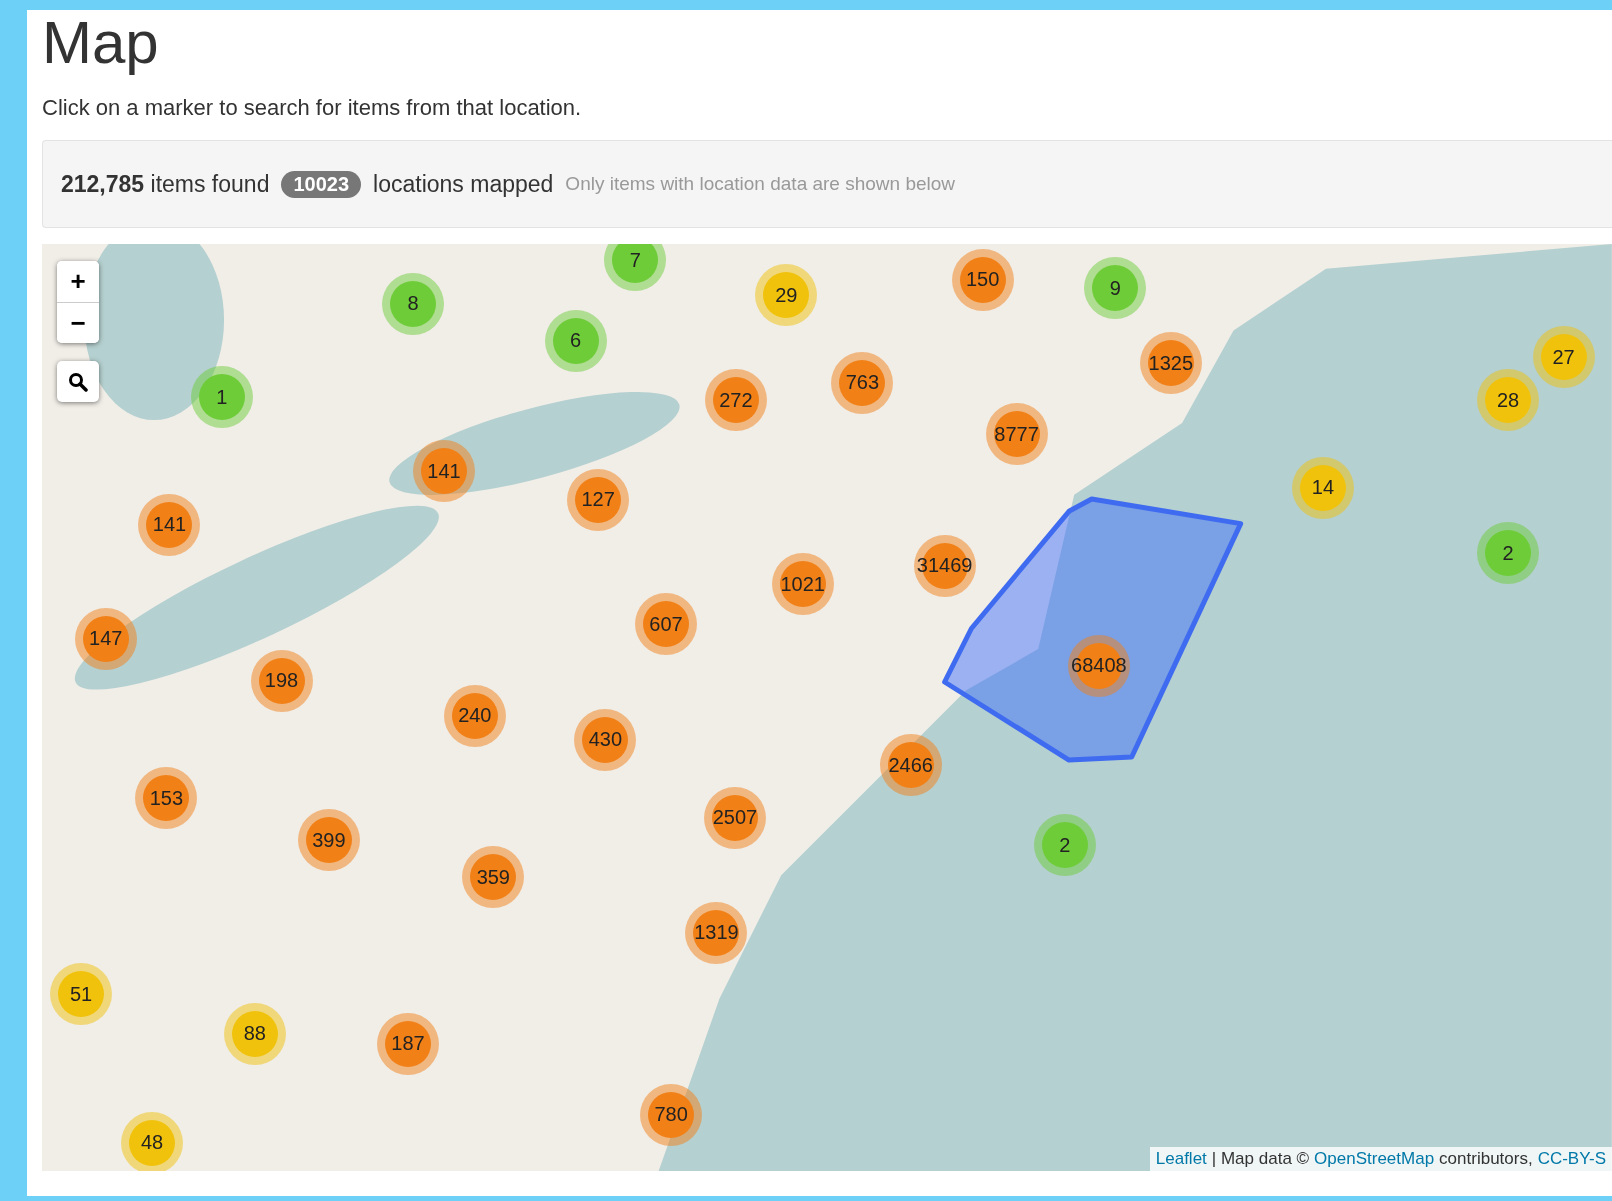 This screenshot has width=1612, height=1201. Describe the element at coordinates (281, 680) in the screenshot. I see `cluster-marker: 198` at that location.